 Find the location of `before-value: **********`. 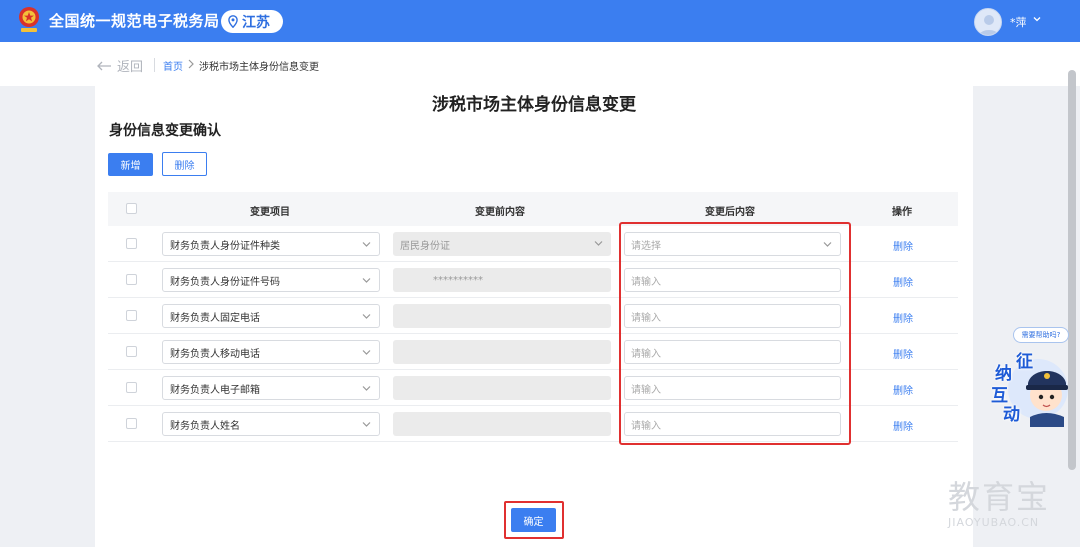

before-value: ********** is located at coordinates (458, 280).